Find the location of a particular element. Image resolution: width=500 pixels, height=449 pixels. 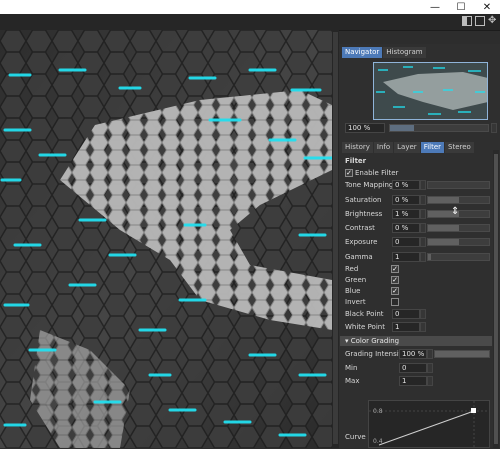

tab-info: Info is located at coordinates (383, 147).